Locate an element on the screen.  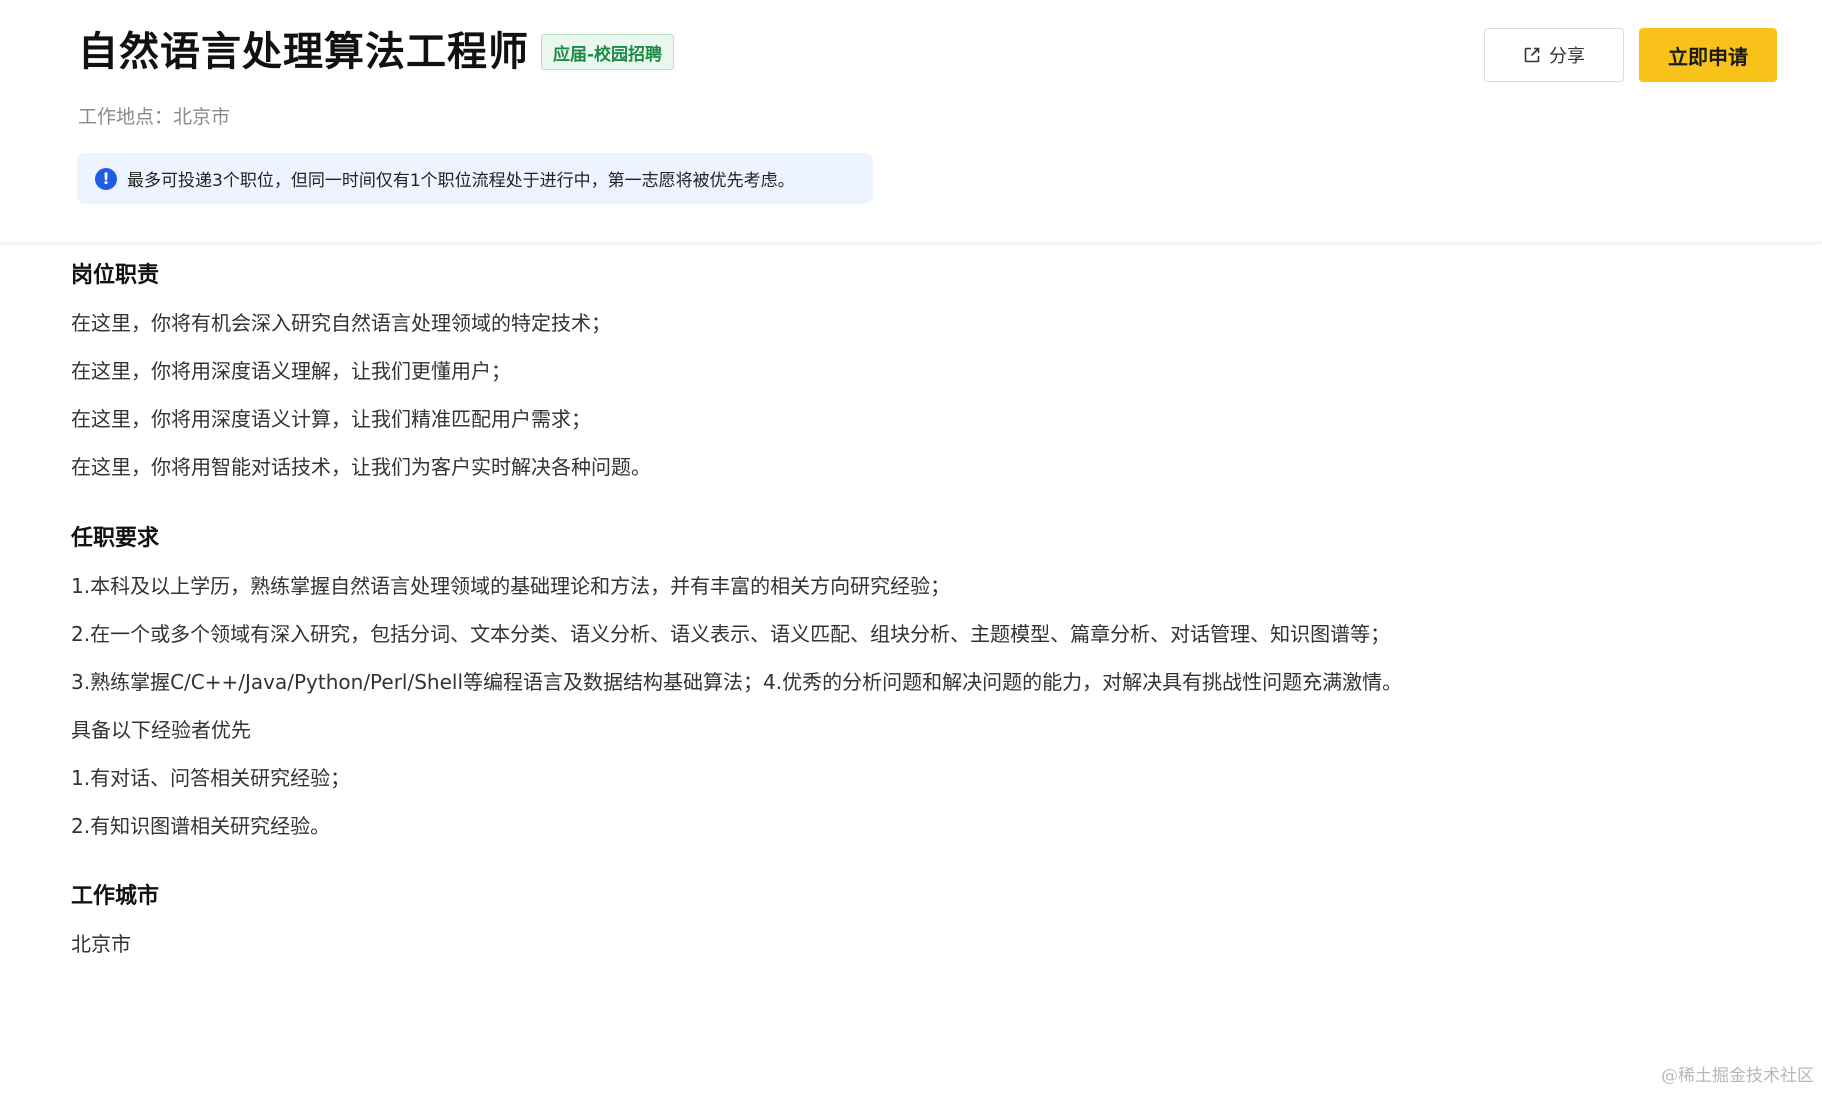
watermark: @稀土掘金技术社区 is located at coordinates (1737, 1076).